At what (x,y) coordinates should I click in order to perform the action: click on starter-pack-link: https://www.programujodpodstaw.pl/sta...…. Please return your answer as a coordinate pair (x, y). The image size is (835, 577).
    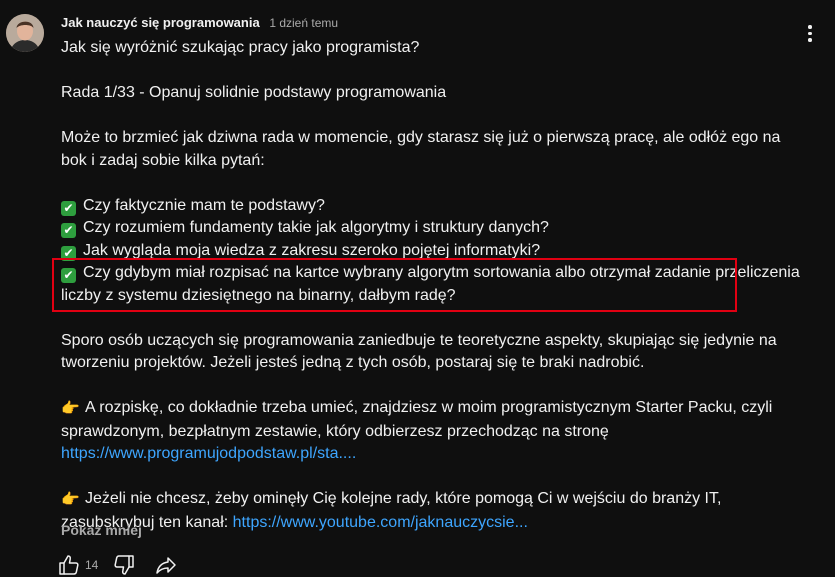
    Looking at the image, I should click on (208, 453).